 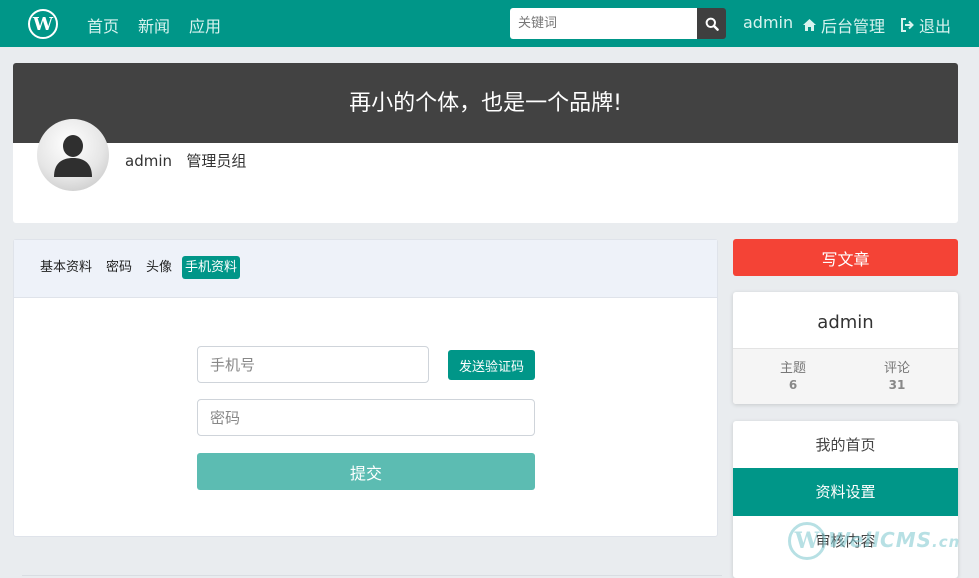 I want to click on settings-tabs: 基本资料 密码 头像 手机资料, so click(x=365, y=269).